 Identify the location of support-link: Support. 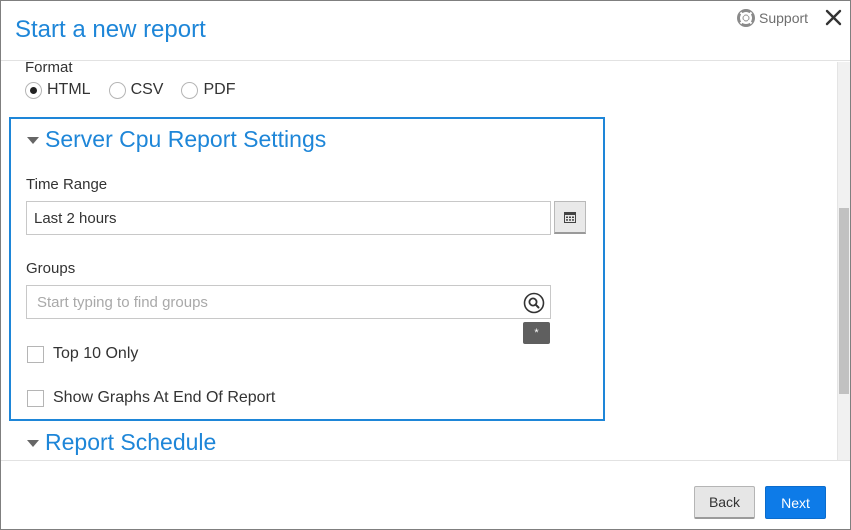
(772, 18).